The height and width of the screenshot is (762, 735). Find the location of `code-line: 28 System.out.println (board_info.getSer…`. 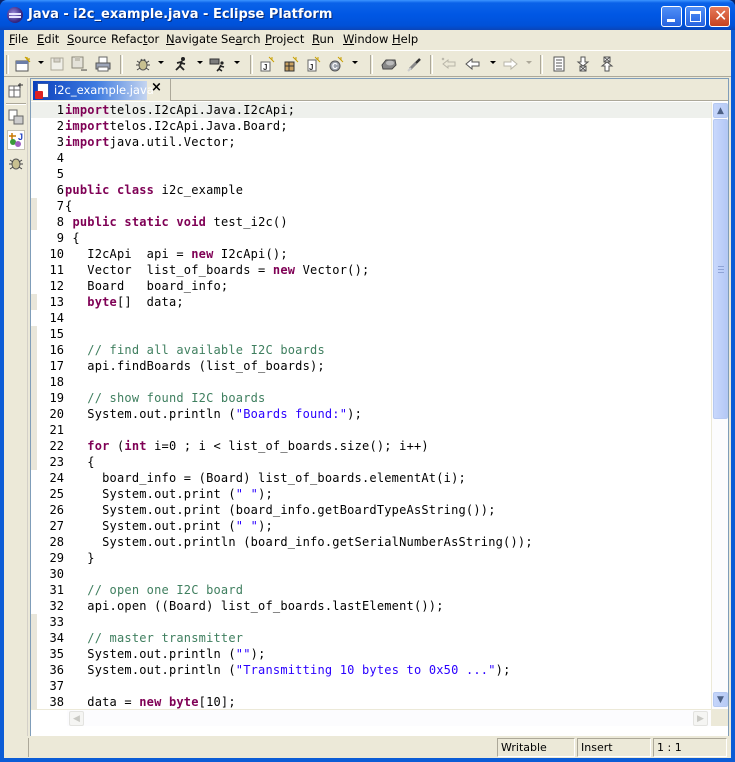

code-line: 28 System.out.println (board_info.getSer… is located at coordinates (371, 542).